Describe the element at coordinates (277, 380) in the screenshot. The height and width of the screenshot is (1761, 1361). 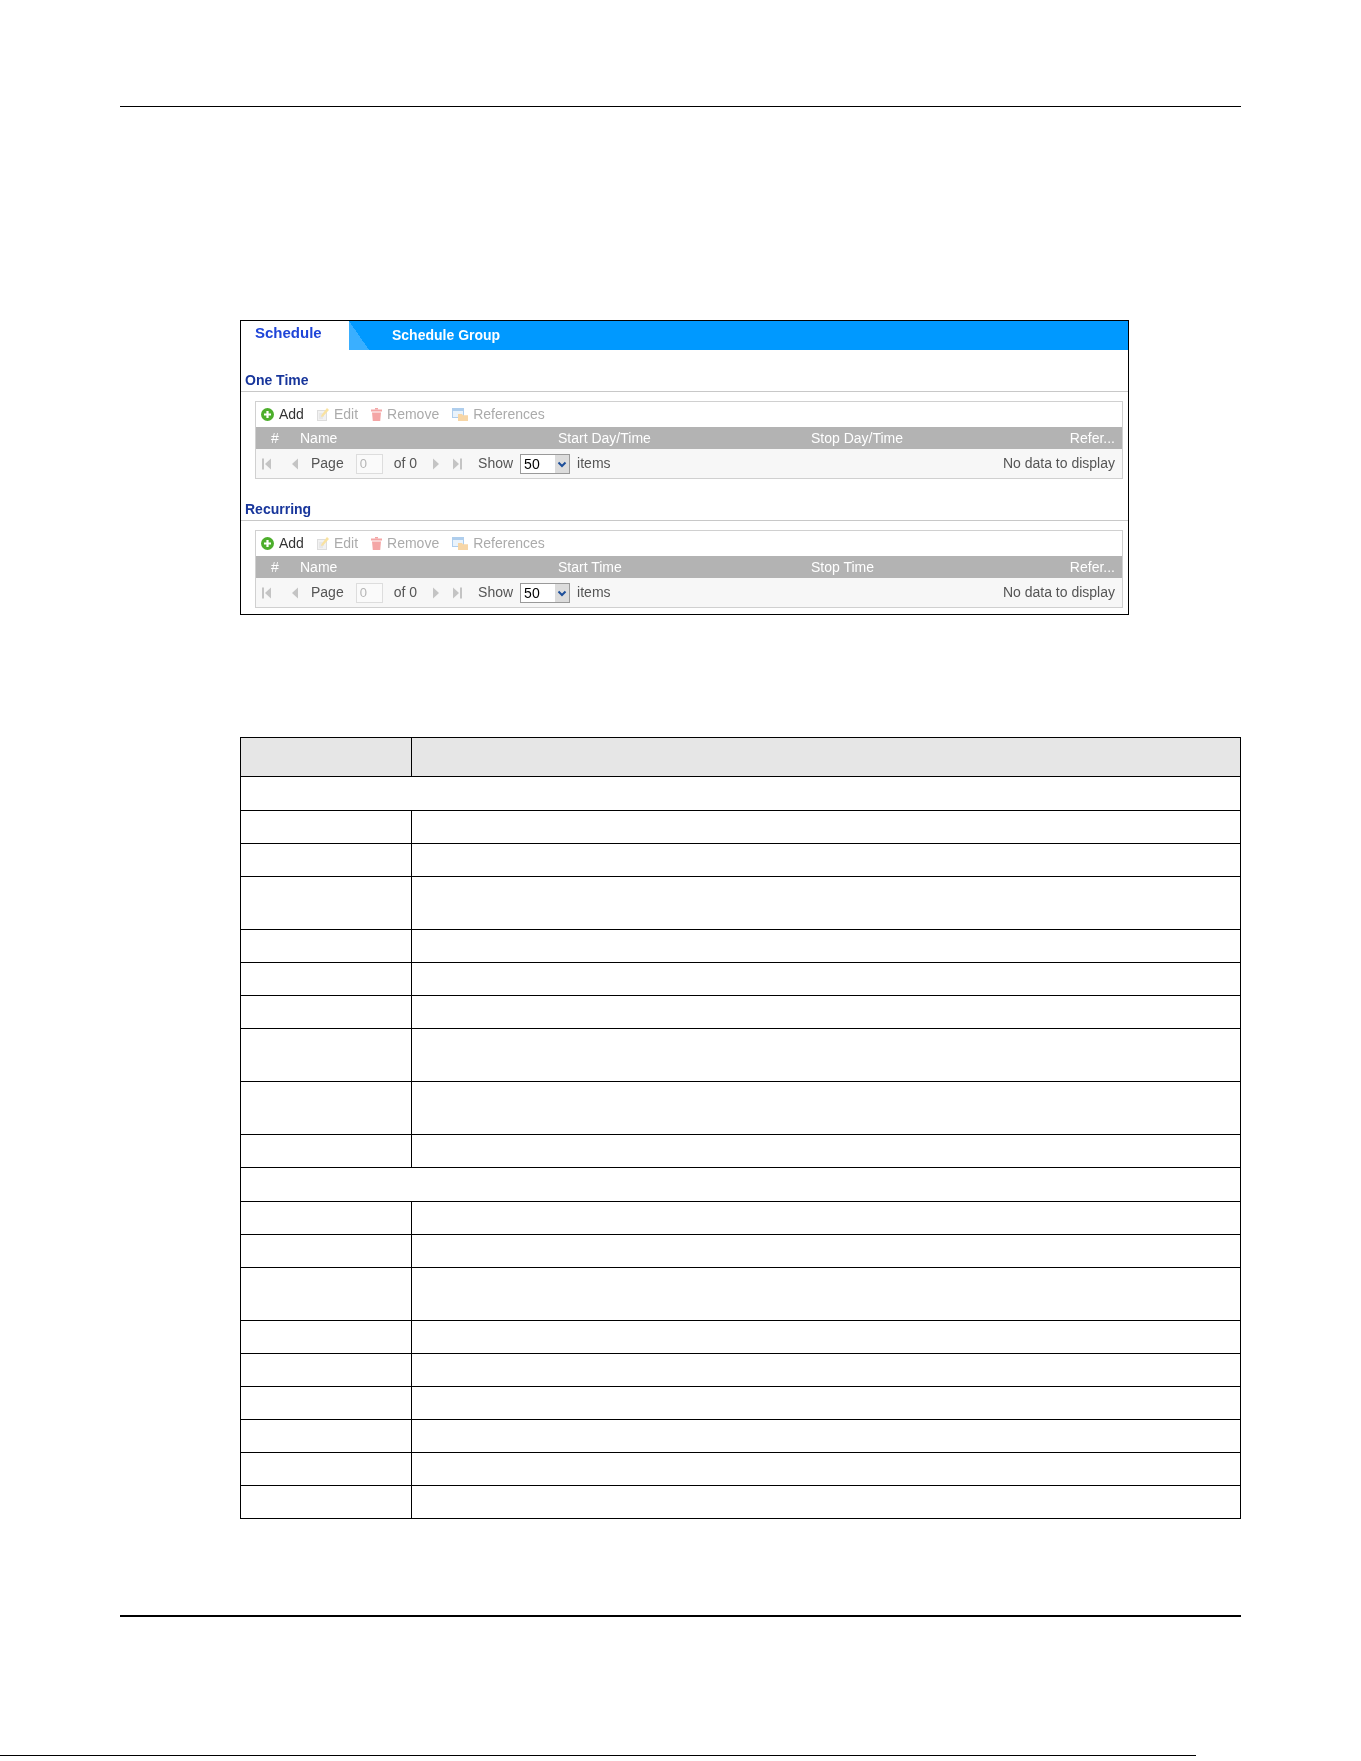
I see `section-title: One Time` at that location.